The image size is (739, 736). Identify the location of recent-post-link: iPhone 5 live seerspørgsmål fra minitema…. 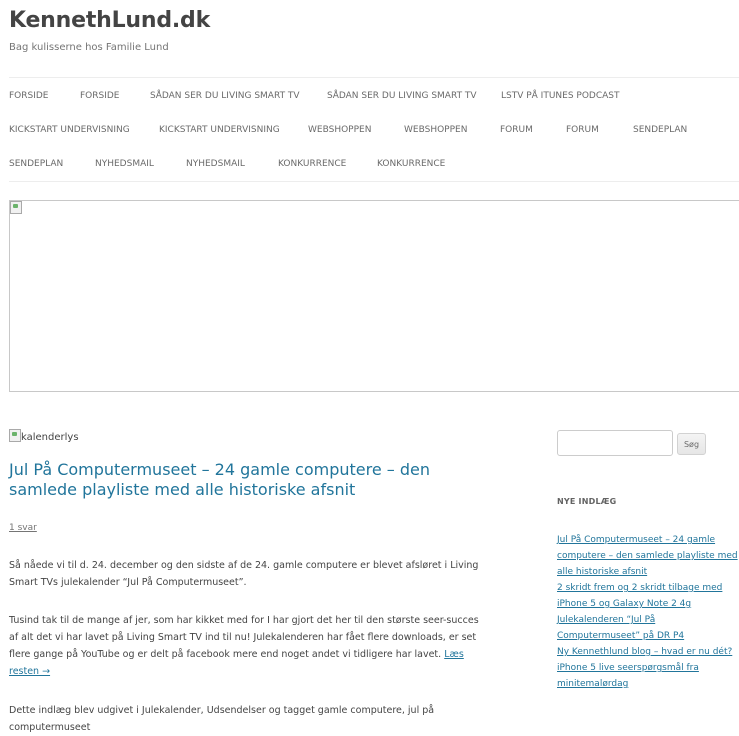
(628, 676).